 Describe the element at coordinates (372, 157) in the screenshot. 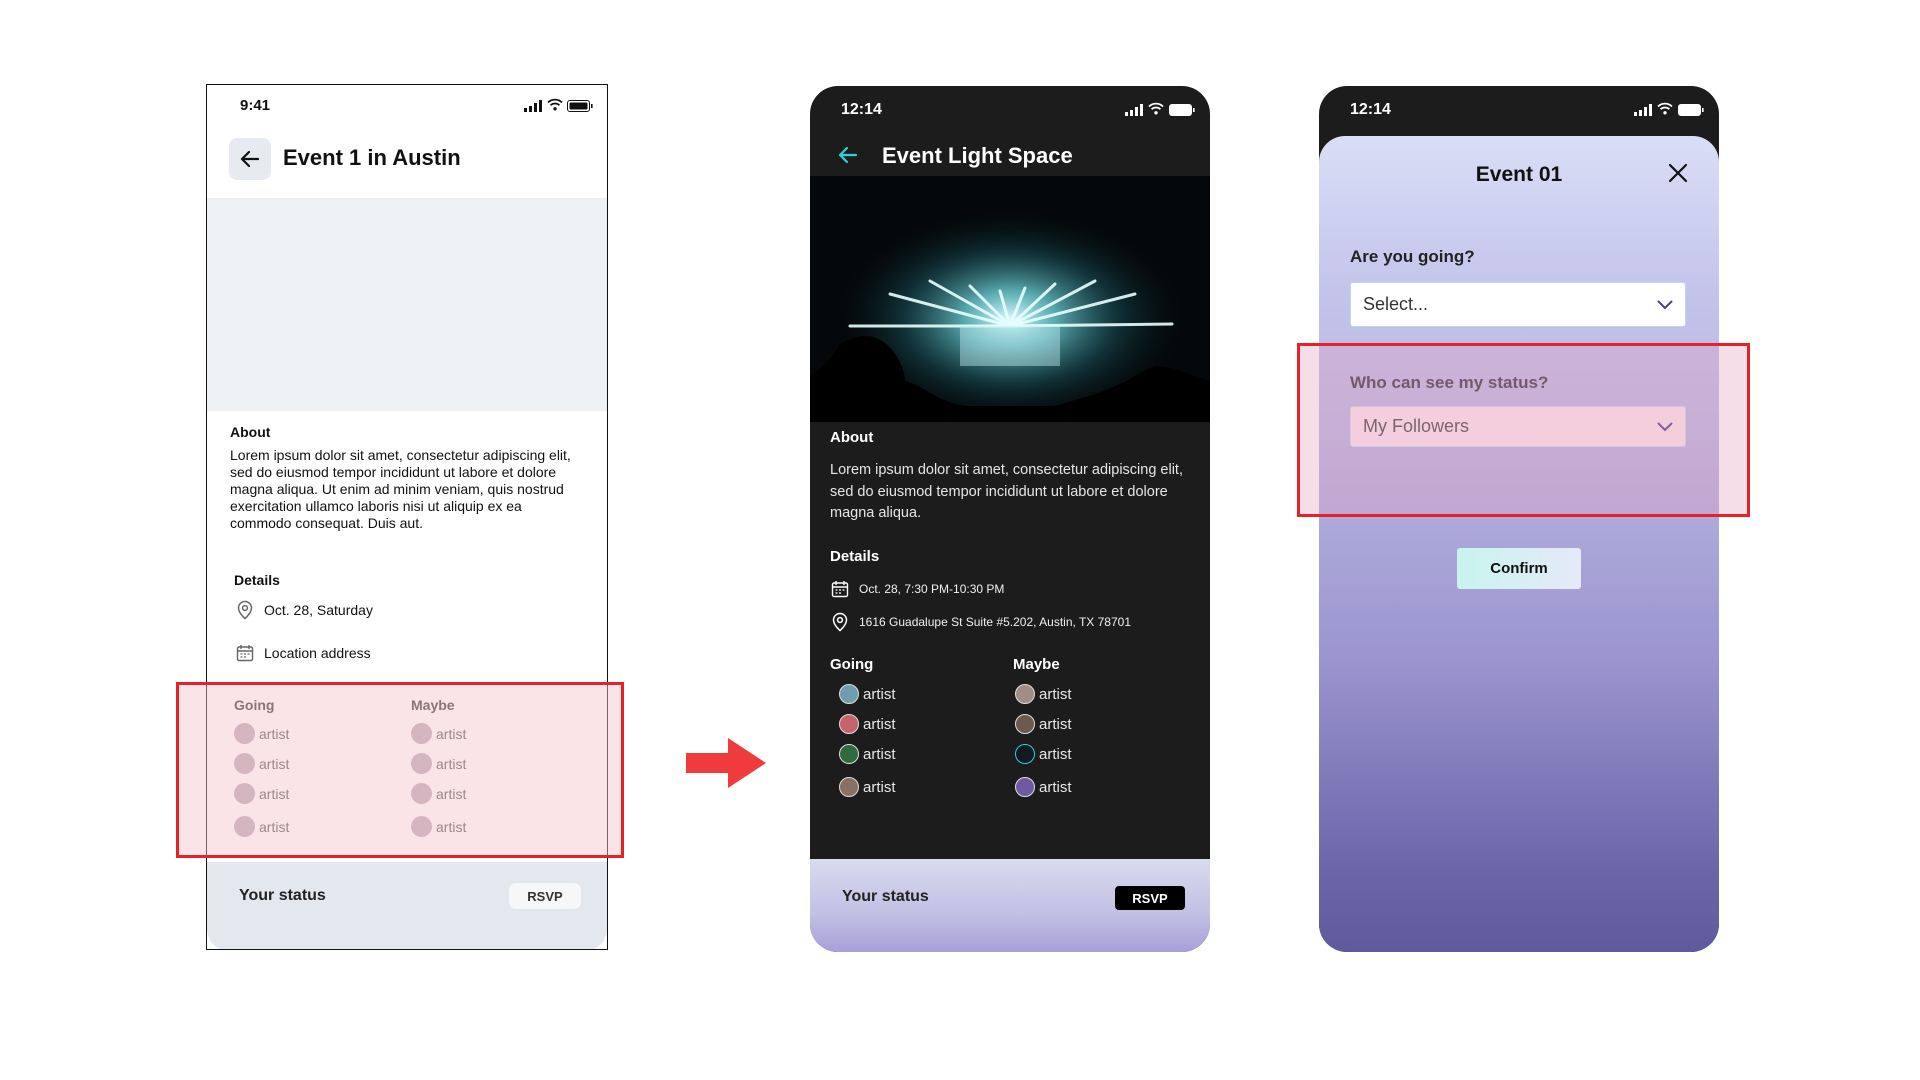

I see `page-title: Event 1 in Austin` at that location.